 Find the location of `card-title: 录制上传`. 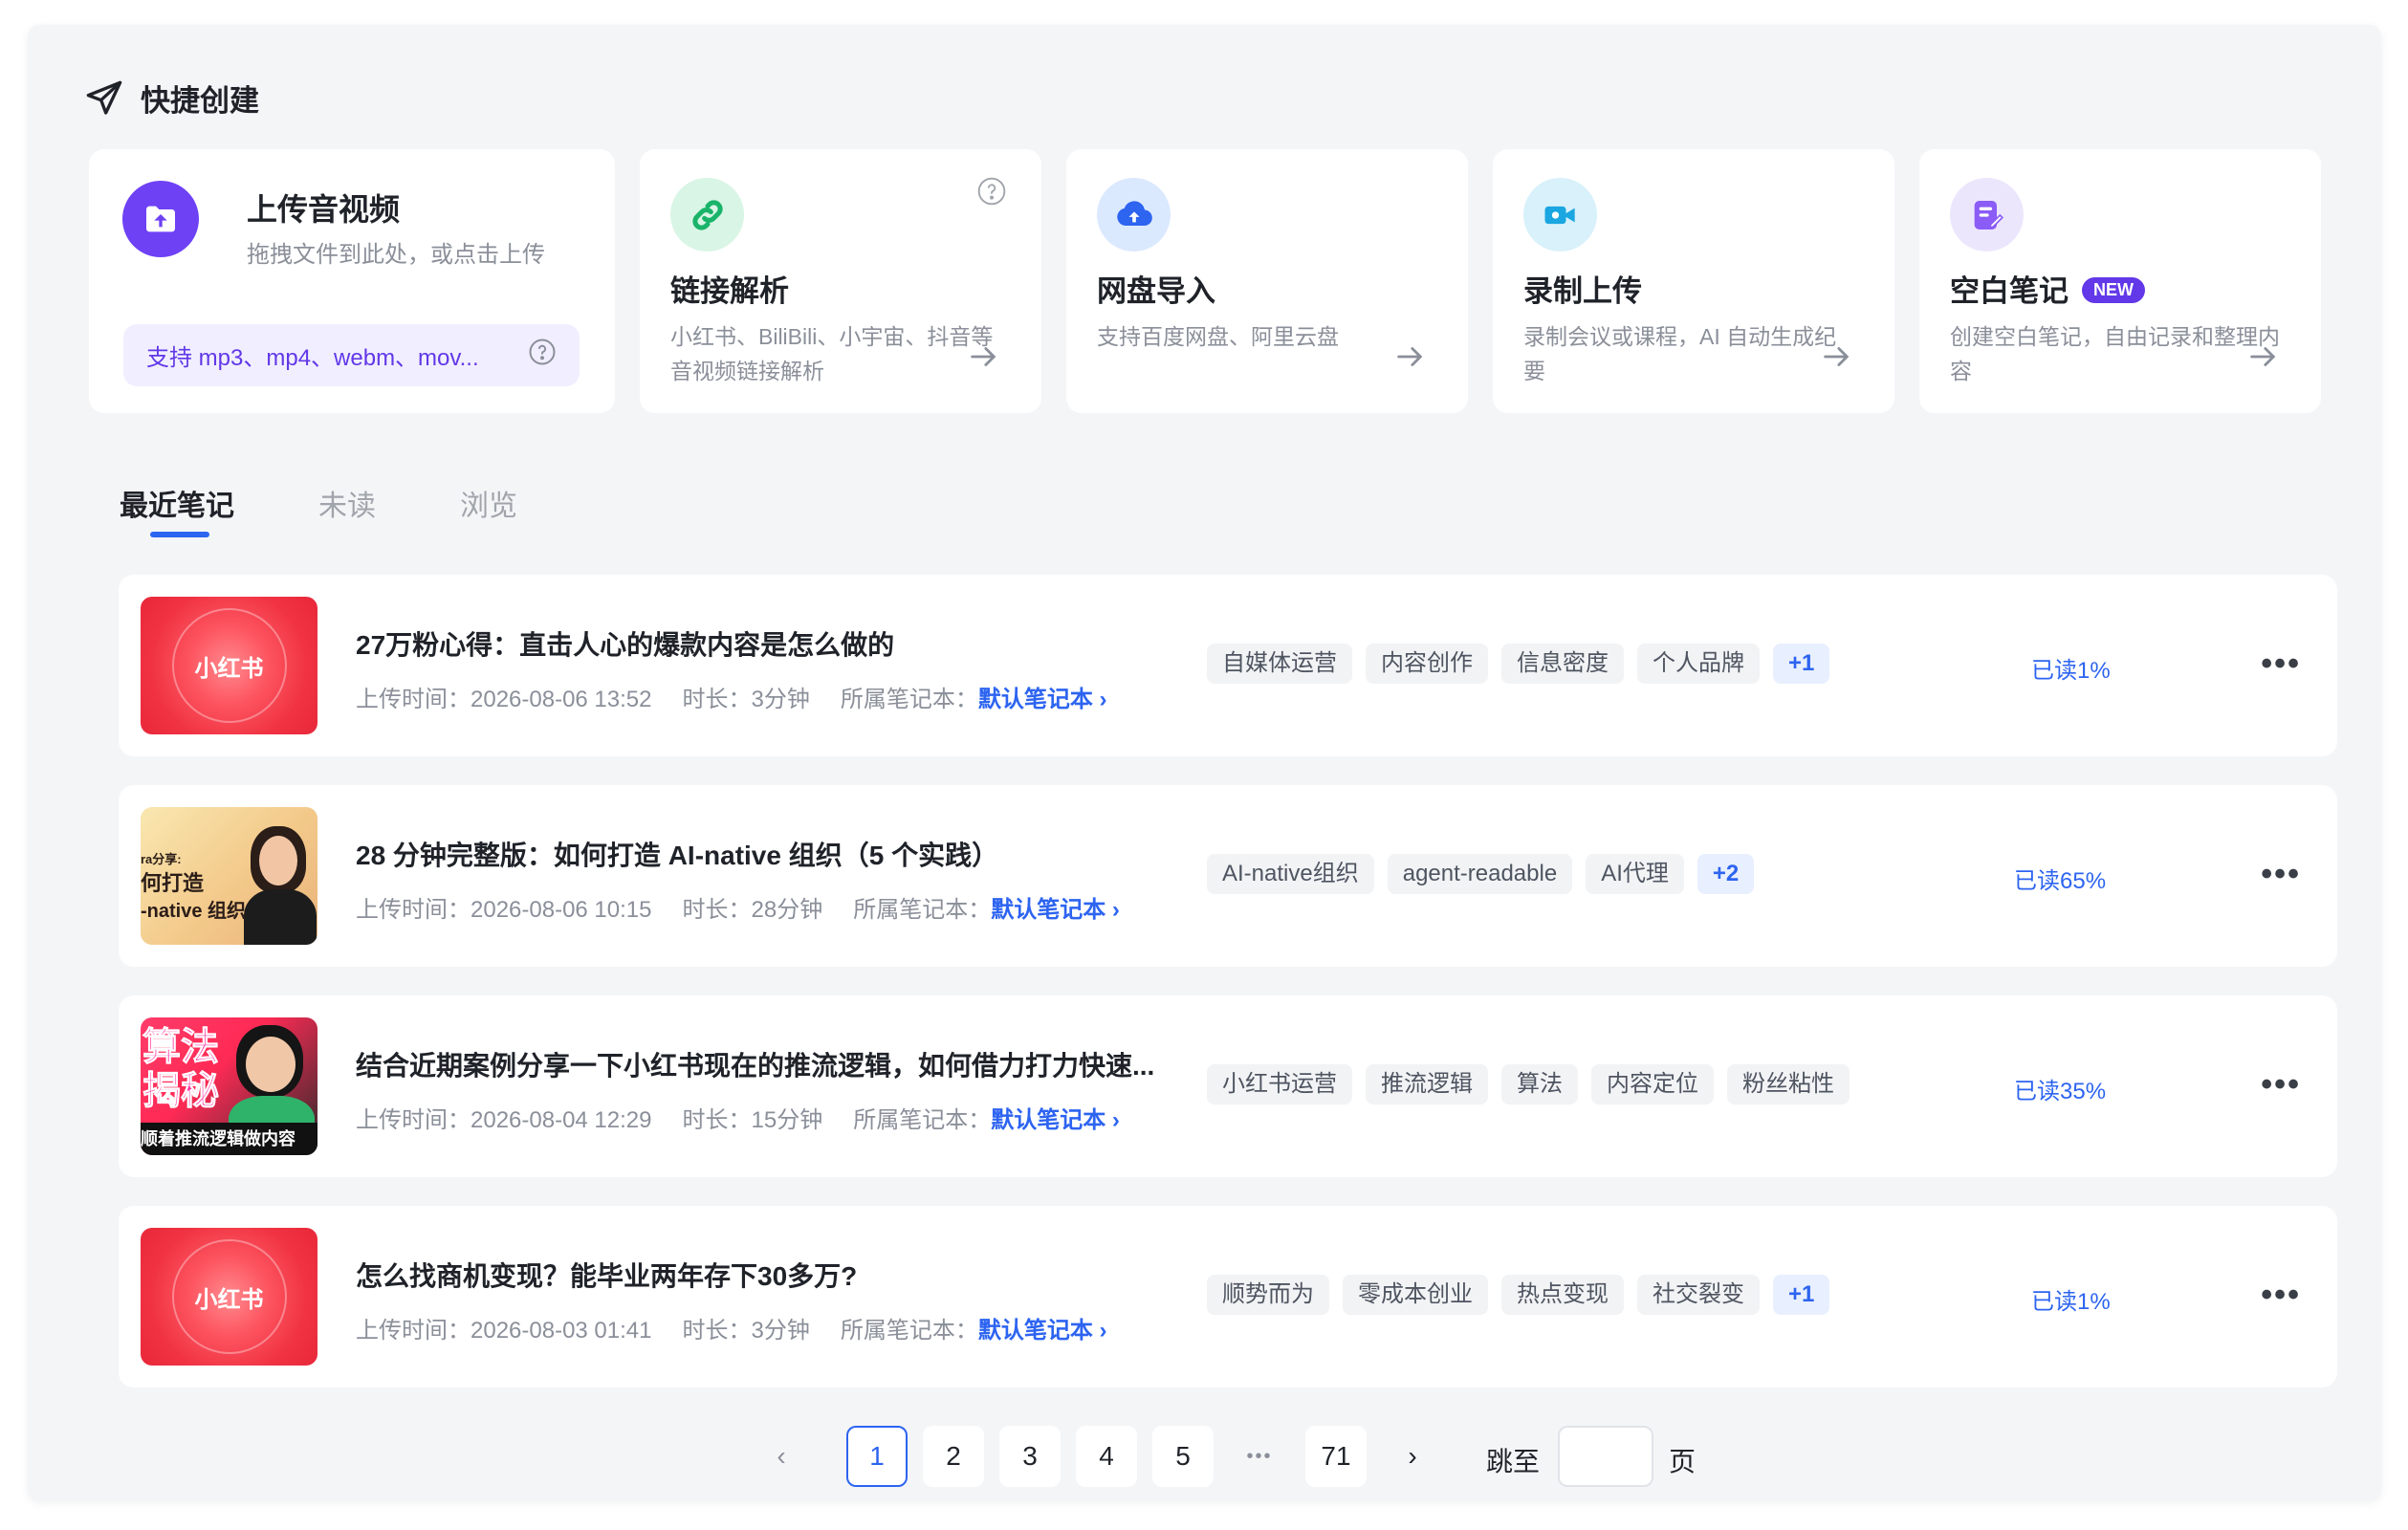

card-title: 录制上传 is located at coordinates (1583, 291).